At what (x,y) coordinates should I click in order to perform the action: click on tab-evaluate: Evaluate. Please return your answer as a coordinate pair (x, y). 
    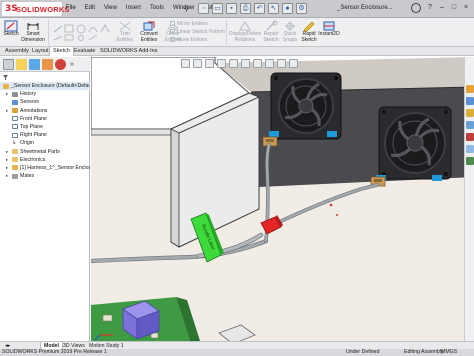
    Looking at the image, I should click on (84, 51).